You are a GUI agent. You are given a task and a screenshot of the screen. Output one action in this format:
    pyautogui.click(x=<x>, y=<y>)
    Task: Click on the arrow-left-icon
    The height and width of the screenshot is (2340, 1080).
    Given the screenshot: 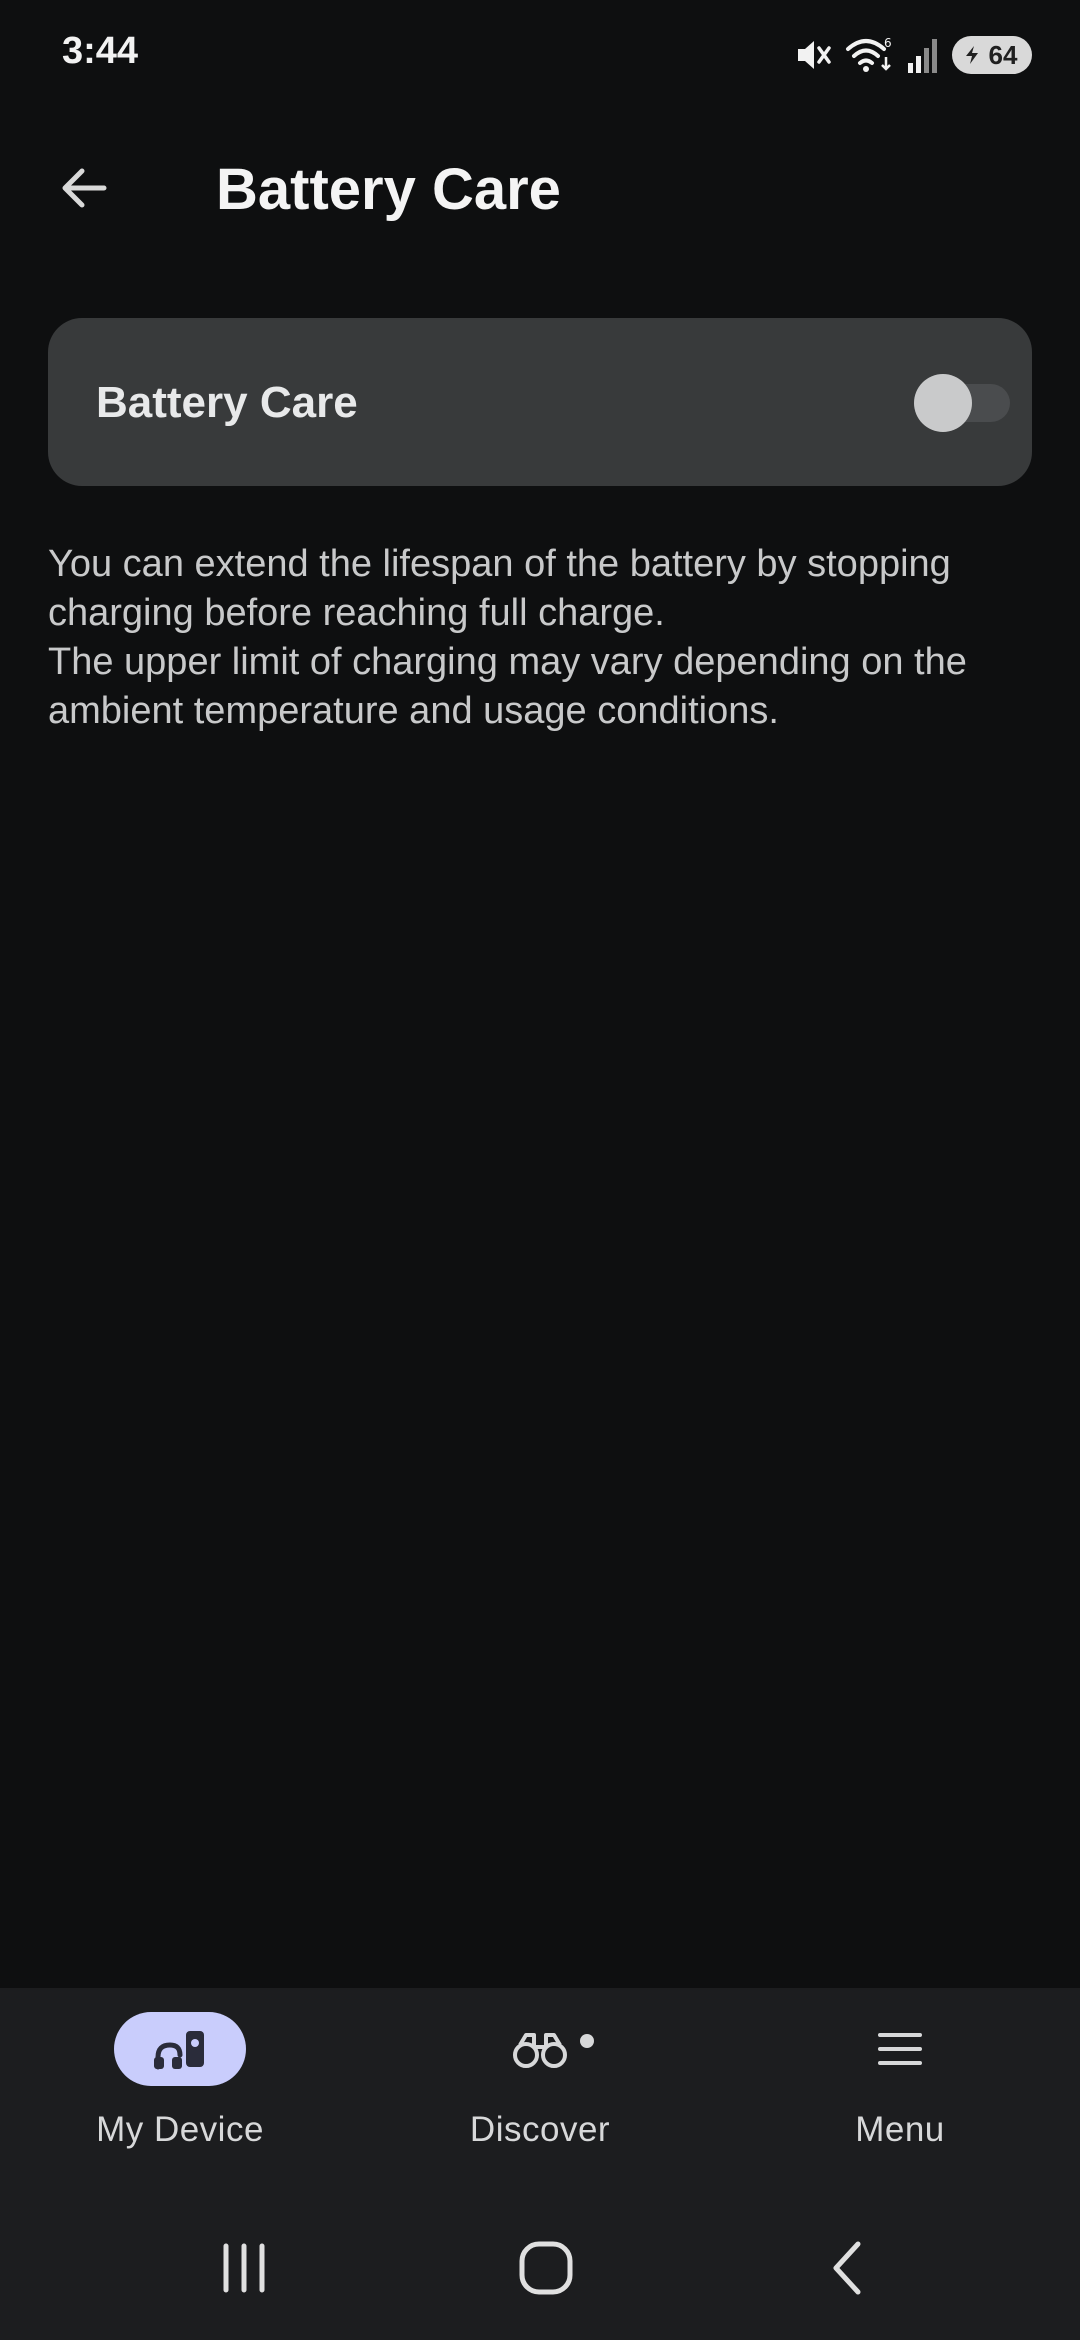 What is the action you would take?
    pyautogui.click(x=84, y=188)
    